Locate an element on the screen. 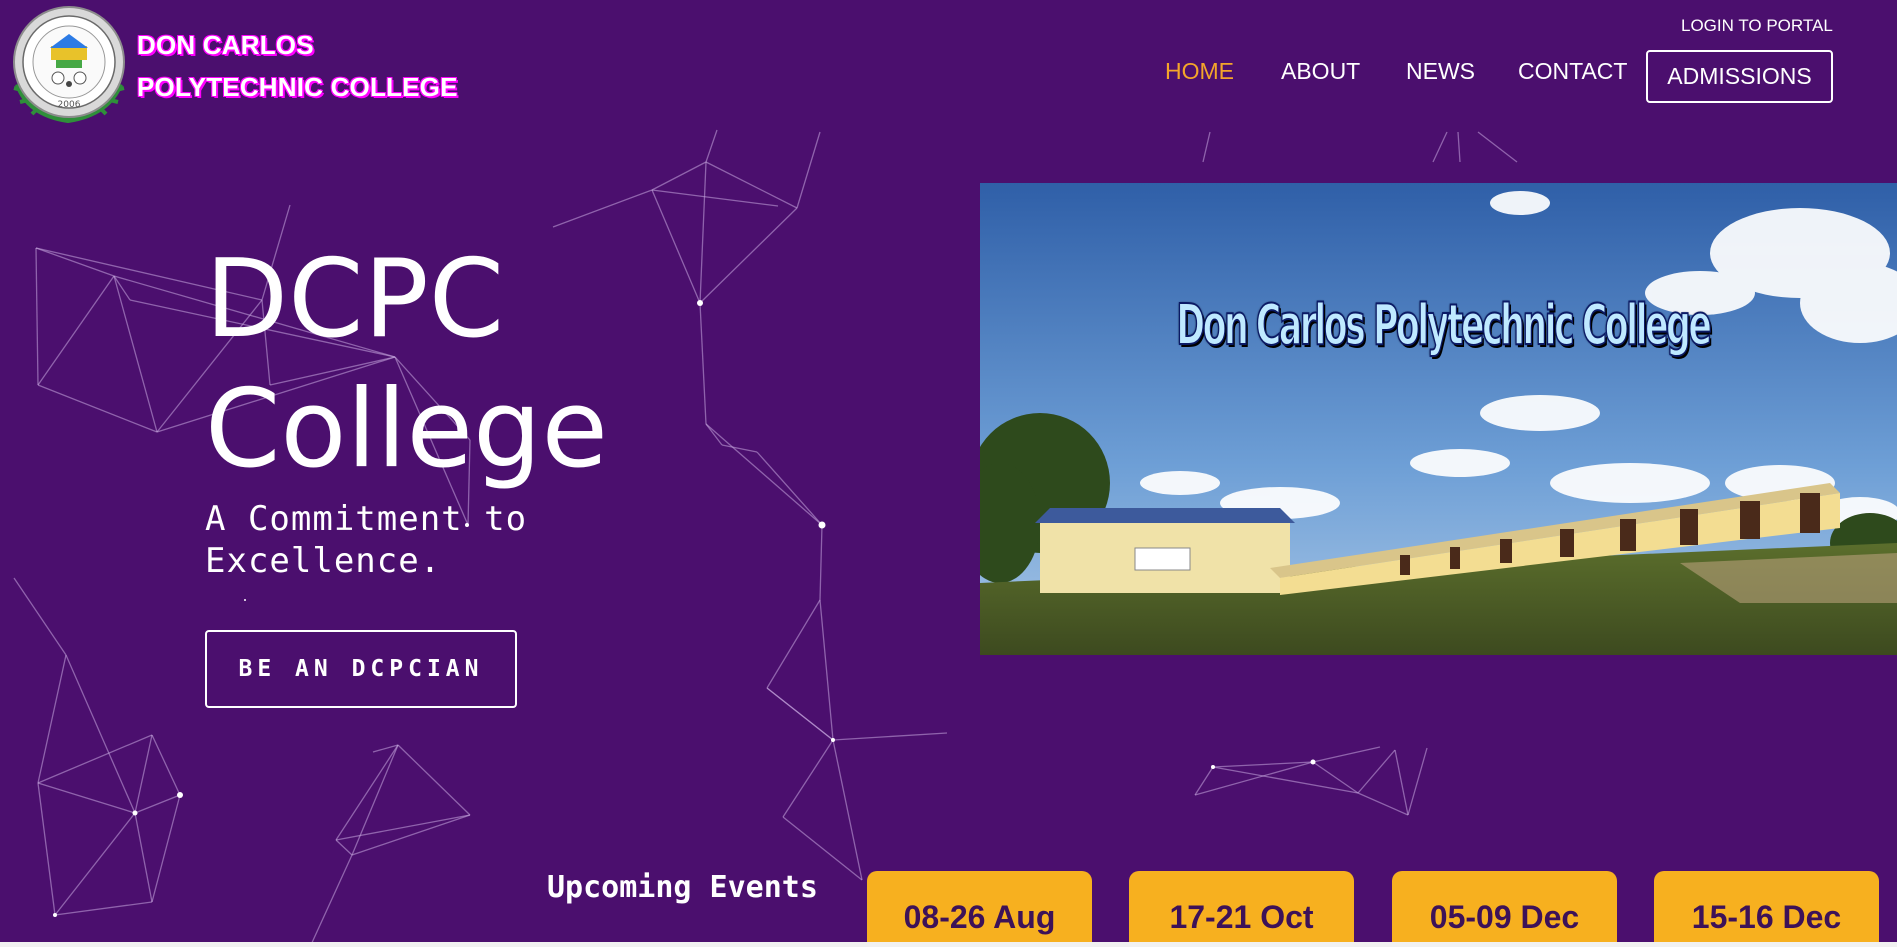  nav-contact: CONTACT is located at coordinates (1572, 71).